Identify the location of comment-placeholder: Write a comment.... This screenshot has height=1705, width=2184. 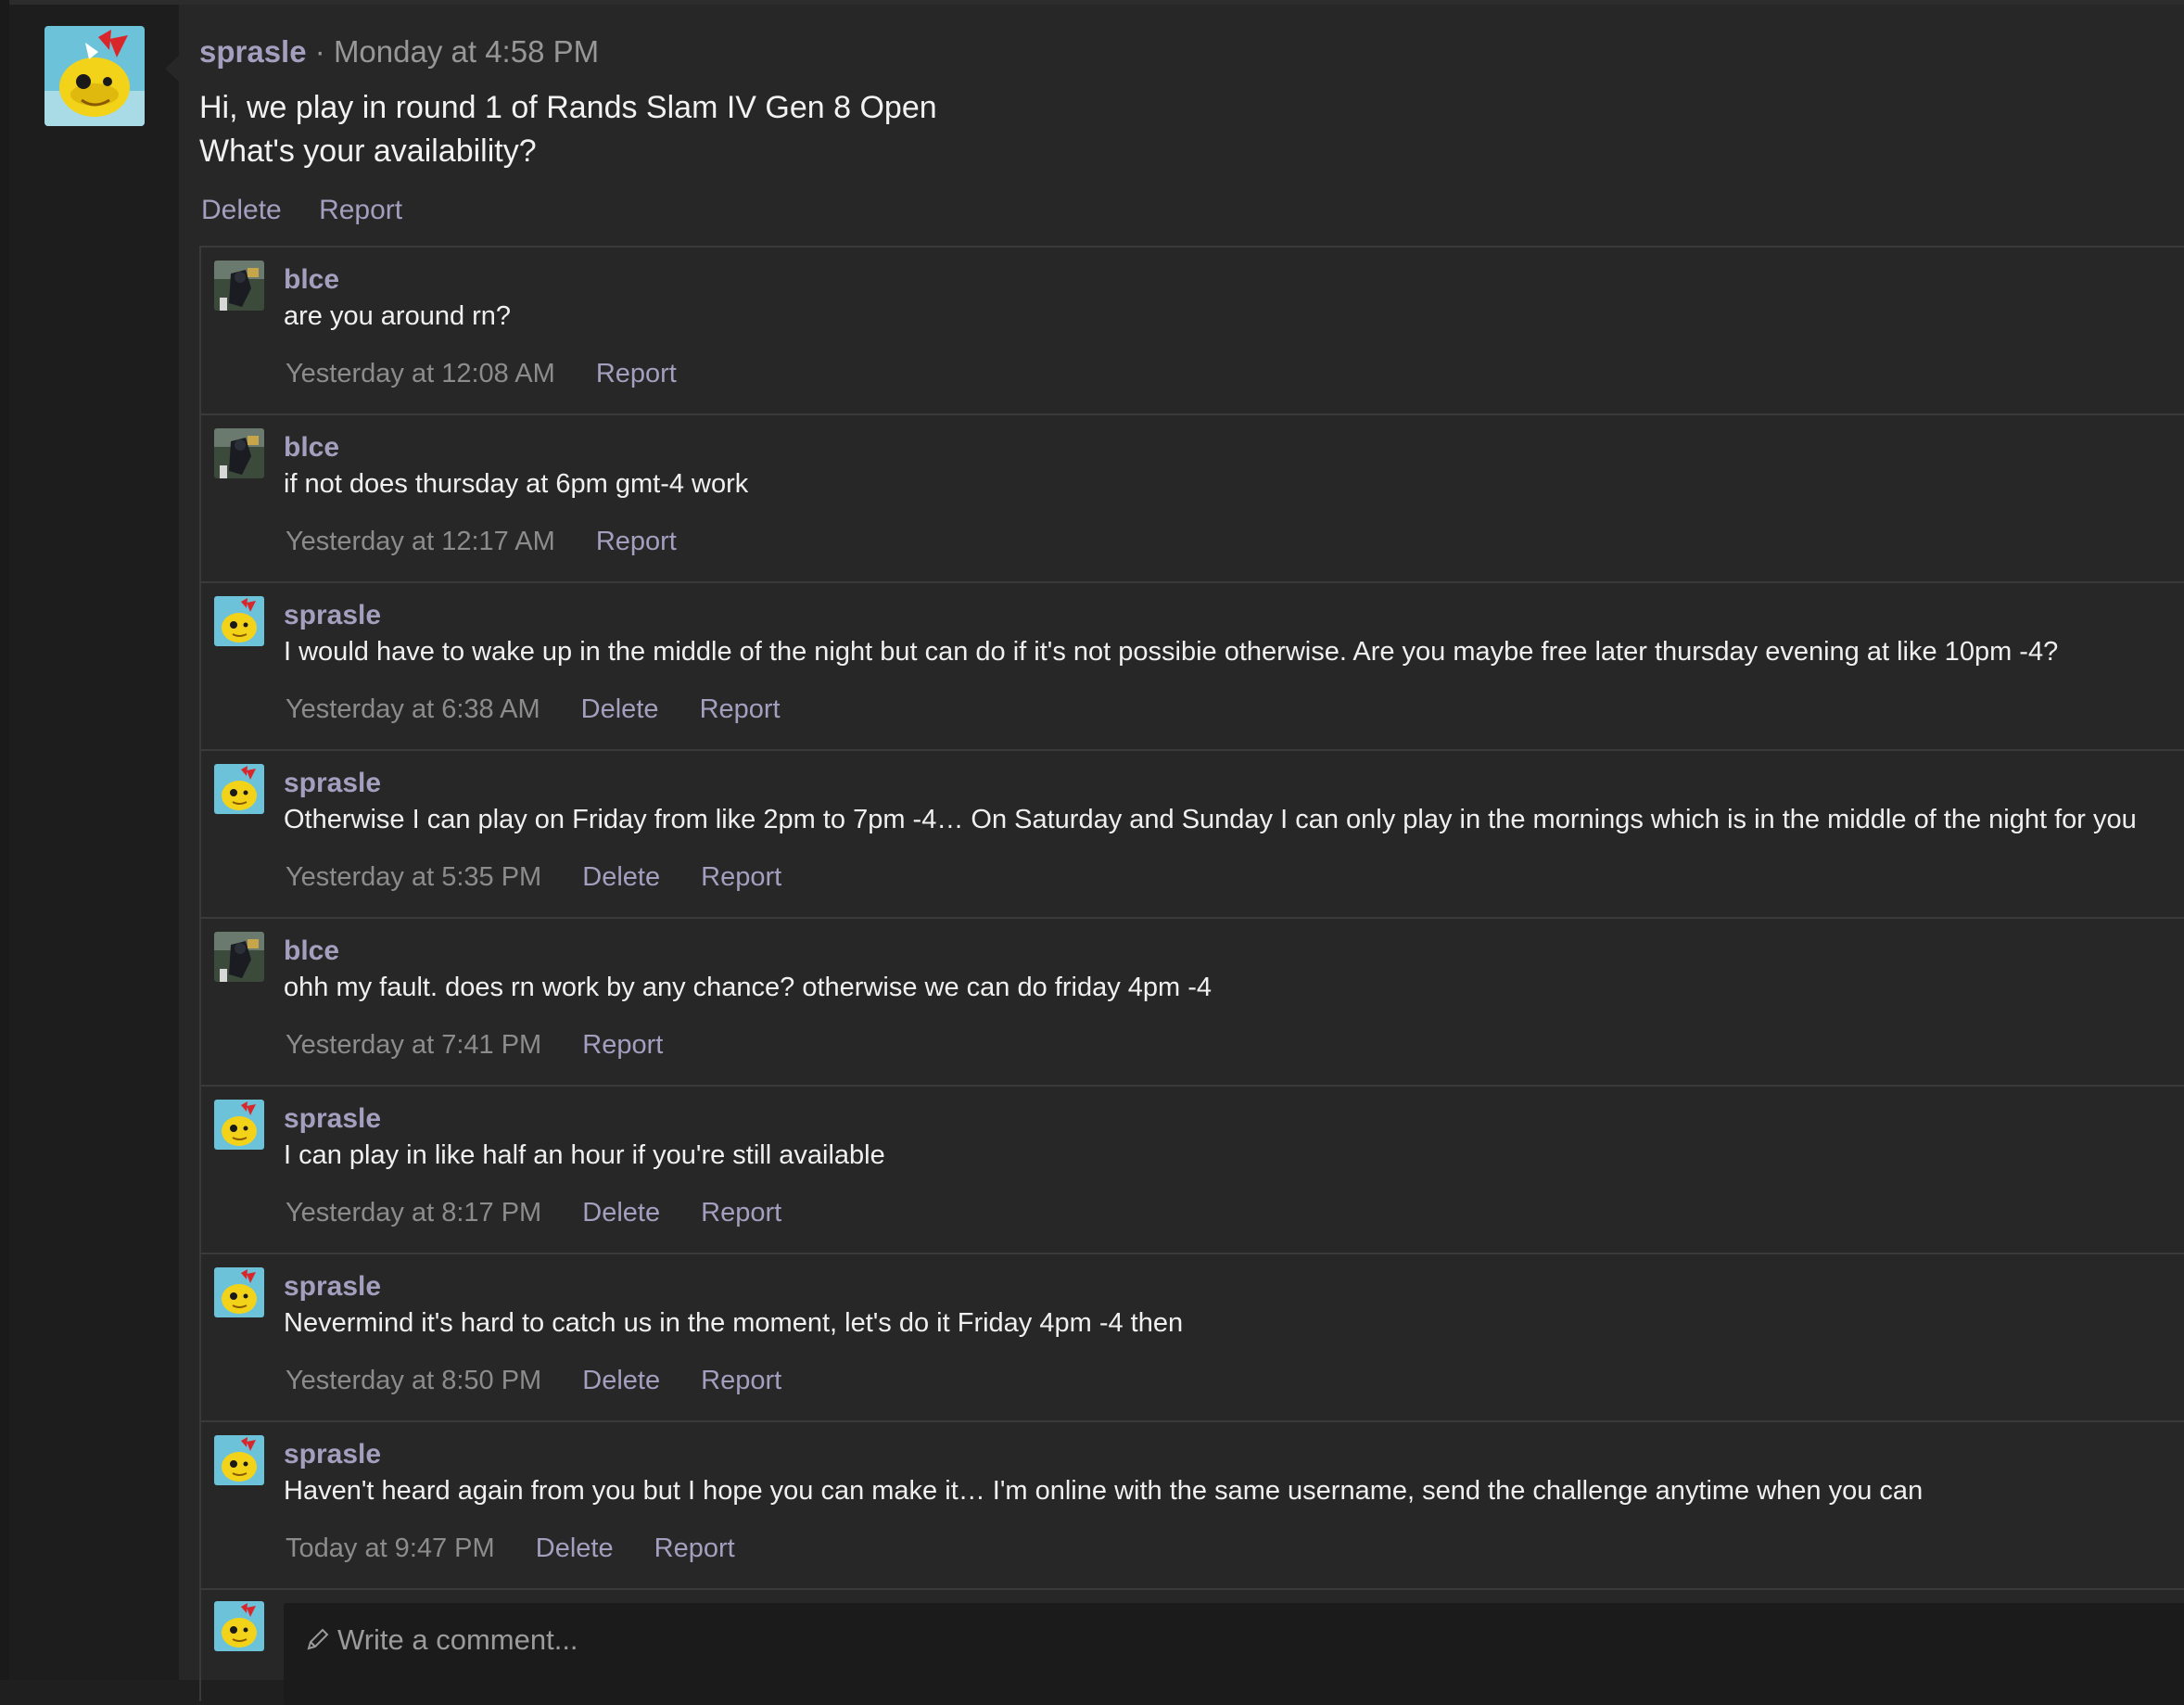
(457, 1639).